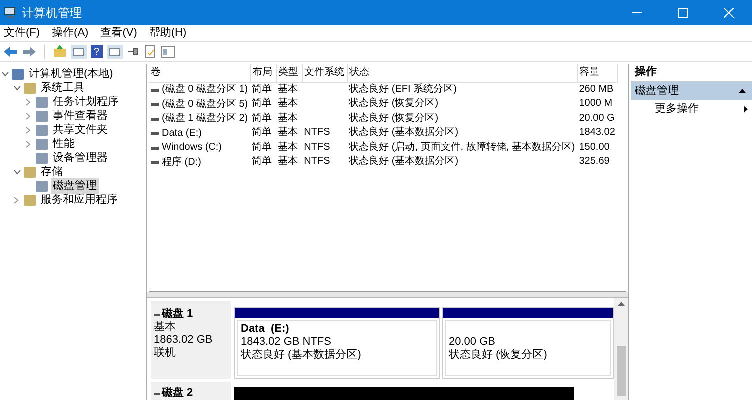 The width and height of the screenshot is (752, 400). Describe the element at coordinates (178, 314) in the screenshot. I see `disk-name: 磁盘 1` at that location.